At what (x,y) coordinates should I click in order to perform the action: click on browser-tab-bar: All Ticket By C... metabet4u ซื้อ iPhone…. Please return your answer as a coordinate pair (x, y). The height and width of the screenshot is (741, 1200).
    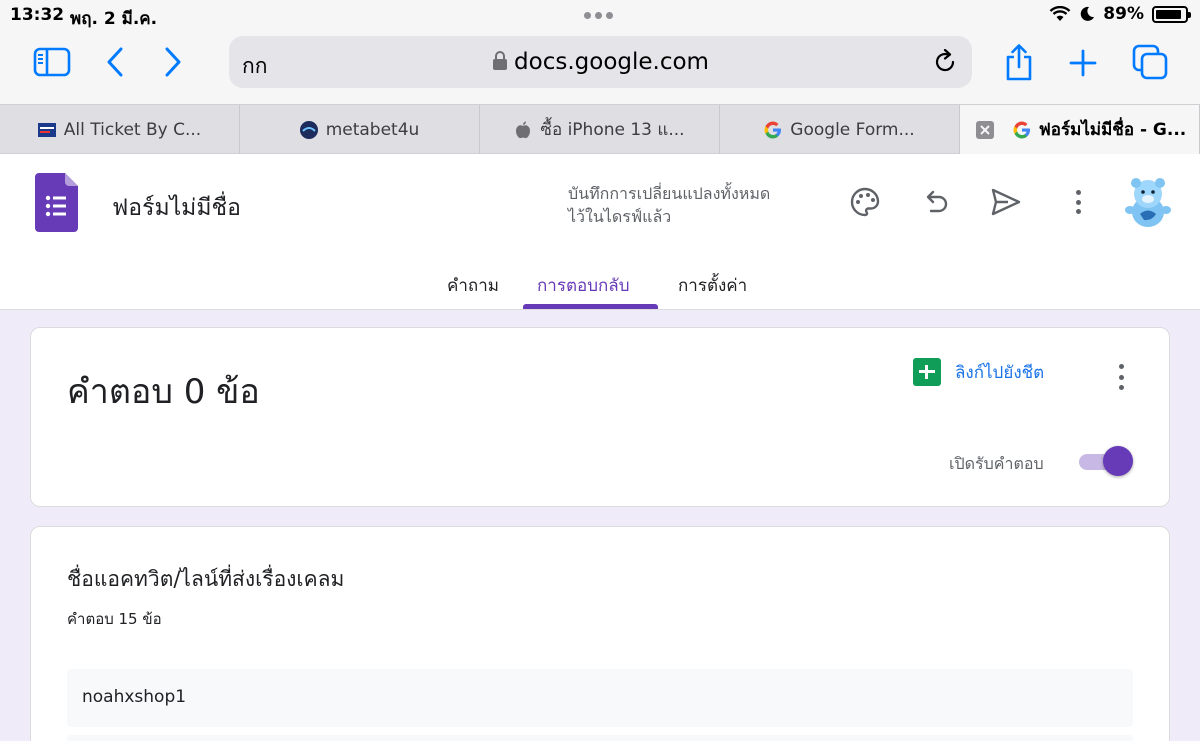
    Looking at the image, I should click on (600, 129).